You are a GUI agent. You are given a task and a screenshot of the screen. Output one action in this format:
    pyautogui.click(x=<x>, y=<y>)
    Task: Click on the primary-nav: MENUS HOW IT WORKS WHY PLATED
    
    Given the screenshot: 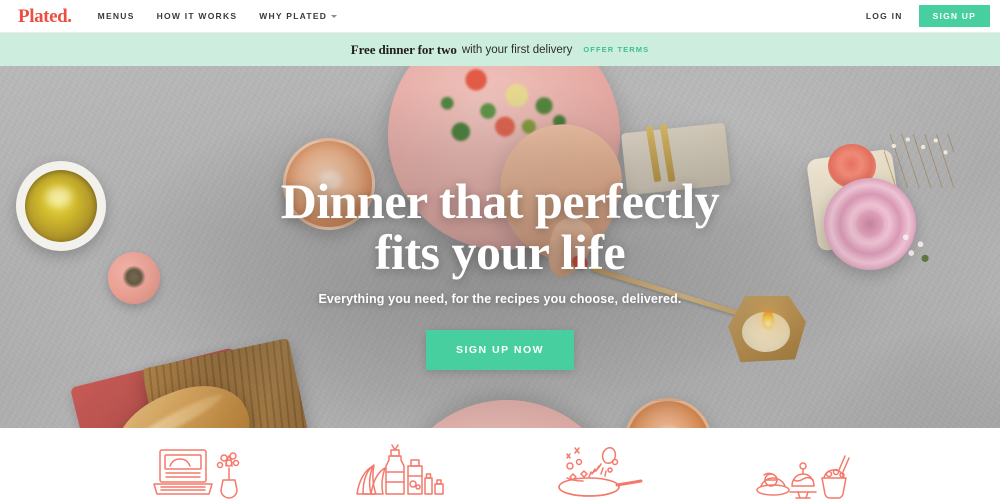 What is the action you would take?
    pyautogui.click(x=218, y=16)
    